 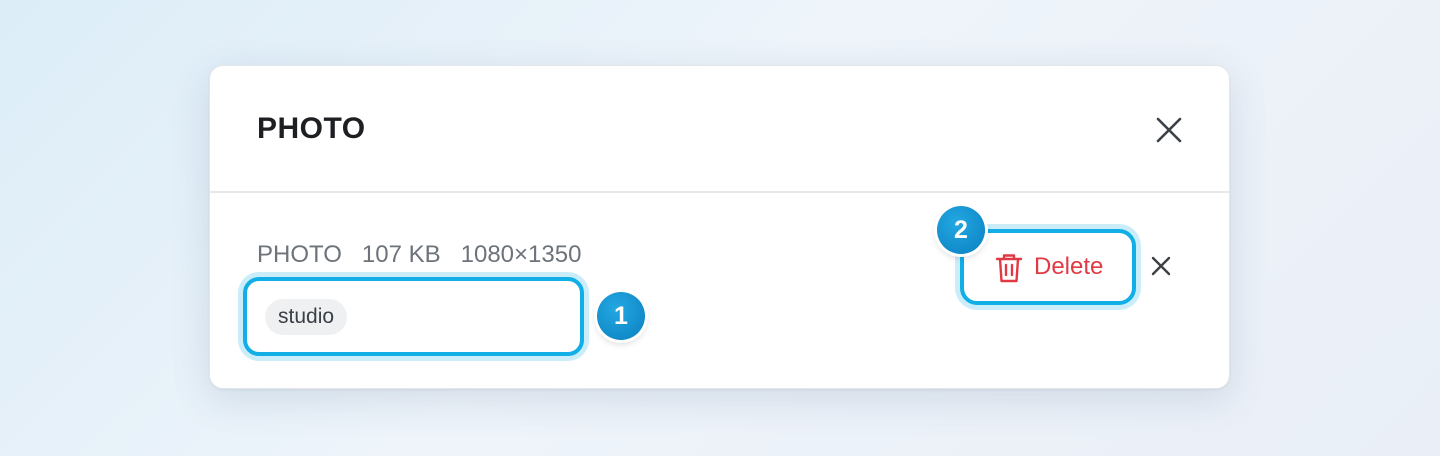 What do you see at coordinates (961, 230) in the screenshot?
I see `step-badge-2: 2` at bounding box center [961, 230].